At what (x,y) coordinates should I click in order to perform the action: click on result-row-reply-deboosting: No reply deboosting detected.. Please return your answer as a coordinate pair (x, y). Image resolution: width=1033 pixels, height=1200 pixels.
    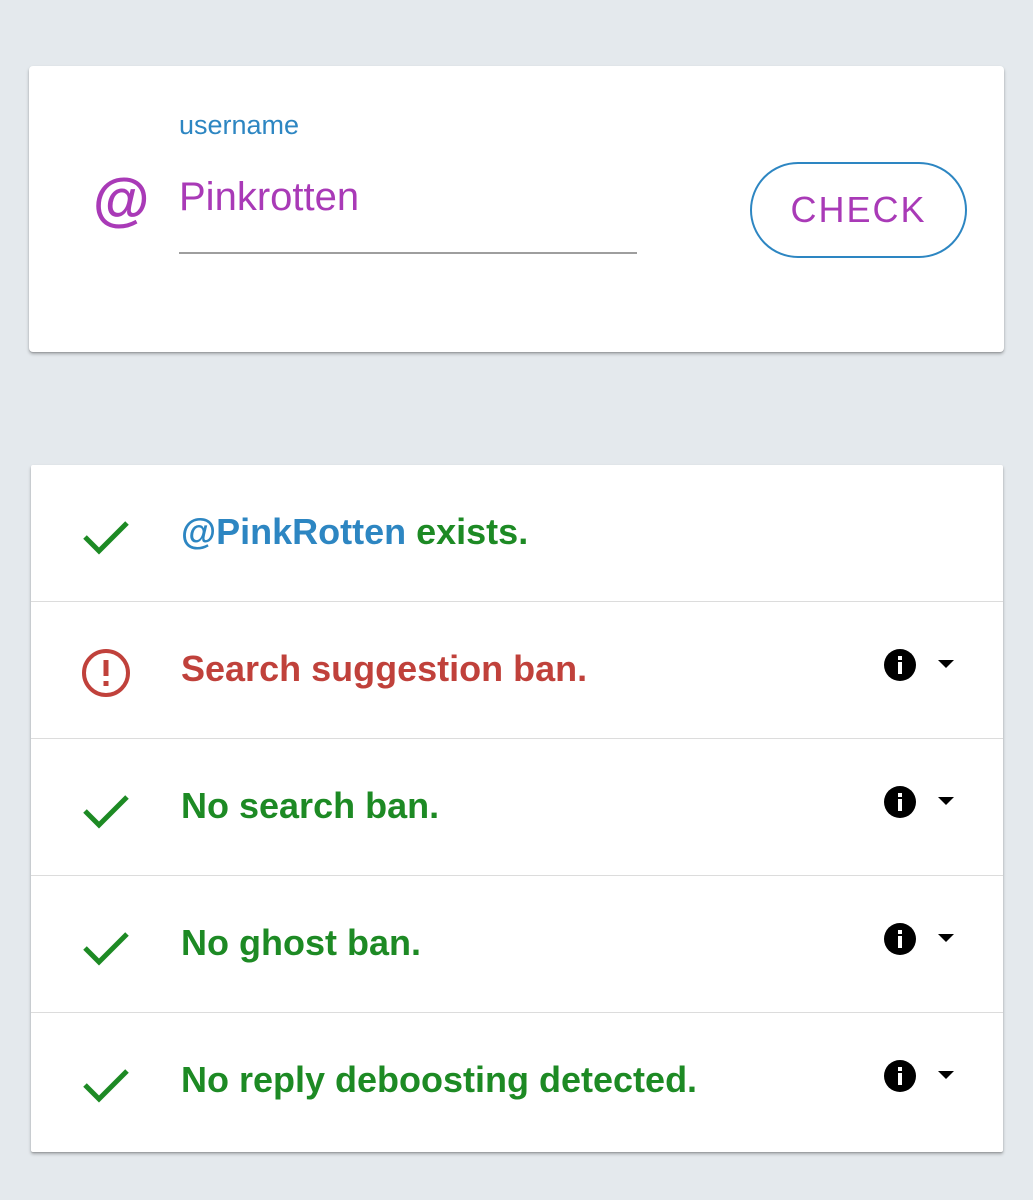
    Looking at the image, I should click on (517, 1081).